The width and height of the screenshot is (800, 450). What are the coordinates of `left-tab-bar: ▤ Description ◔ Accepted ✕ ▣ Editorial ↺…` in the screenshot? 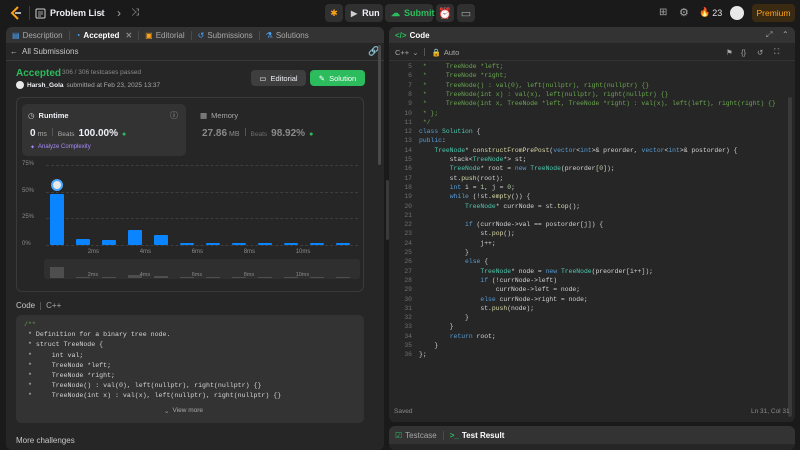 It's located at (195, 35).